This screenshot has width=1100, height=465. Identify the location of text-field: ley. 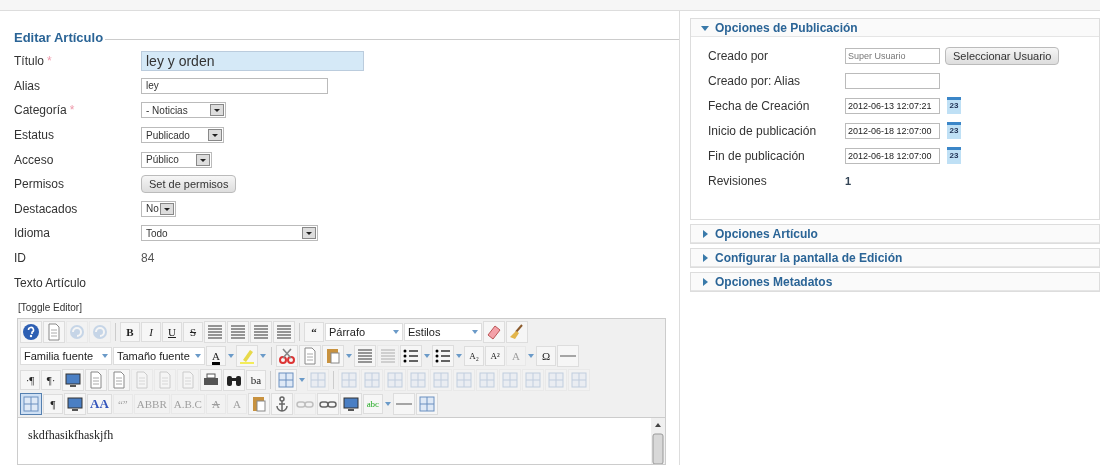
(234, 85).